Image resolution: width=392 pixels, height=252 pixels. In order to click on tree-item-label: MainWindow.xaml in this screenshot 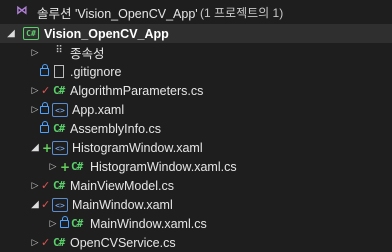, I will do `click(122, 204)`.